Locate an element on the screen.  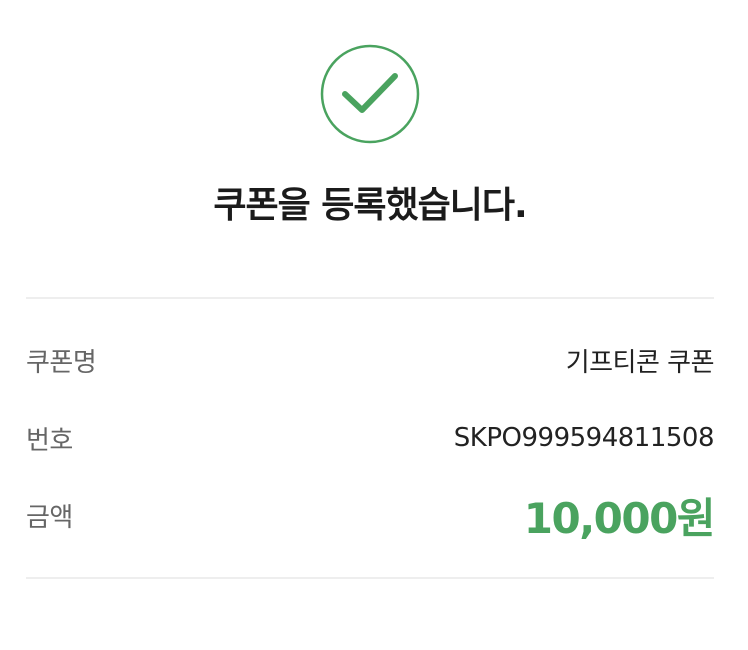
coupon-amount-value: 10,000원 is located at coordinates (619, 518).